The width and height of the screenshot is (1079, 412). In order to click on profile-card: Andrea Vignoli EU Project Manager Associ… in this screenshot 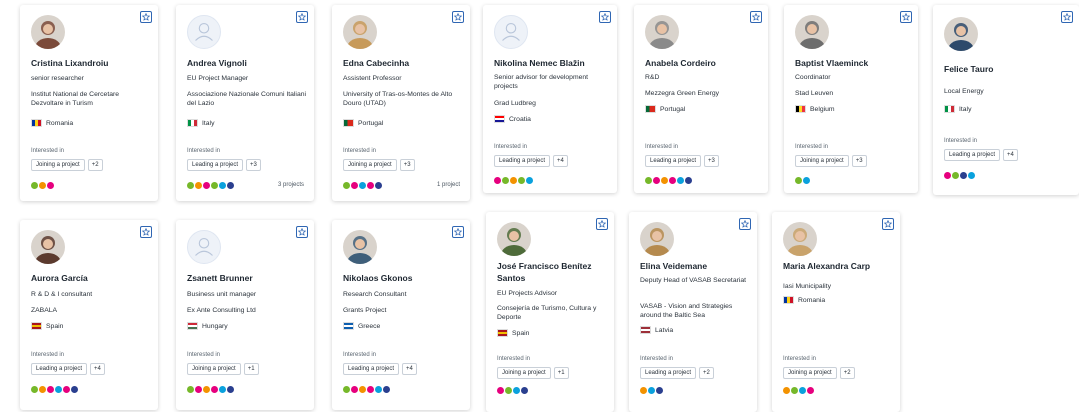, I will do `click(245, 103)`.